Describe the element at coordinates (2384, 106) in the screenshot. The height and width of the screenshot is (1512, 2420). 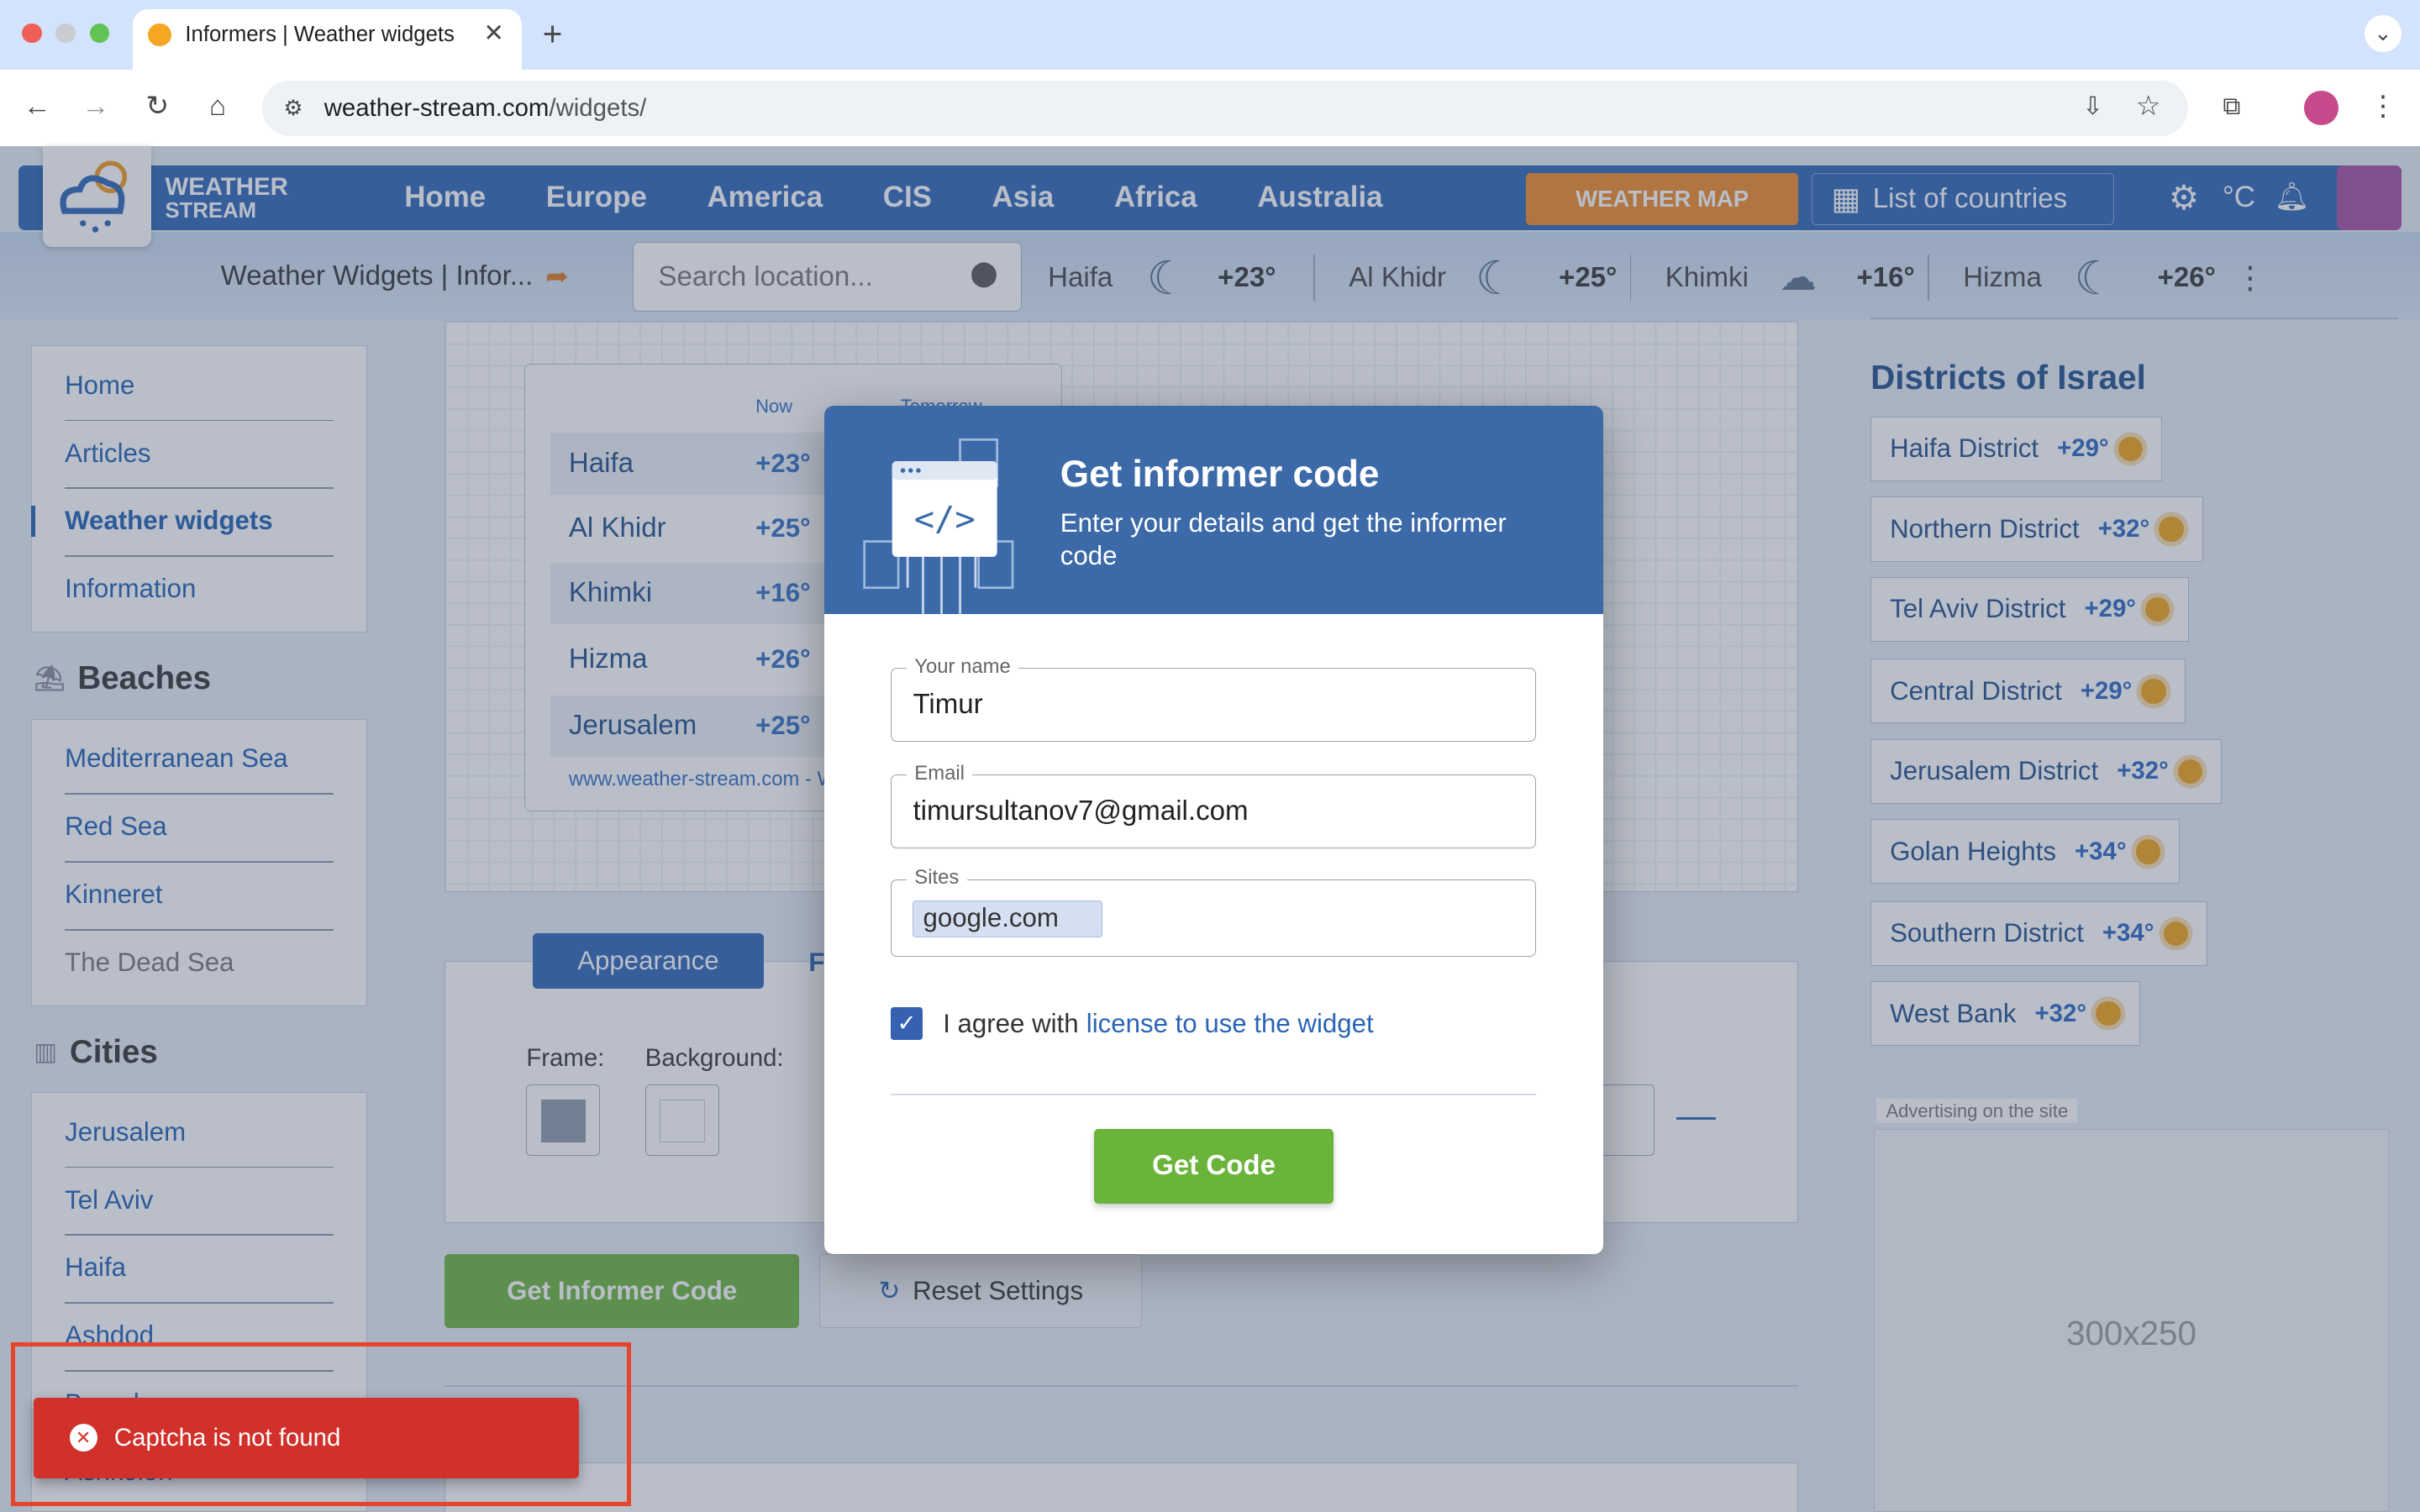
I see `browser-menu-icon: ⋮` at that location.